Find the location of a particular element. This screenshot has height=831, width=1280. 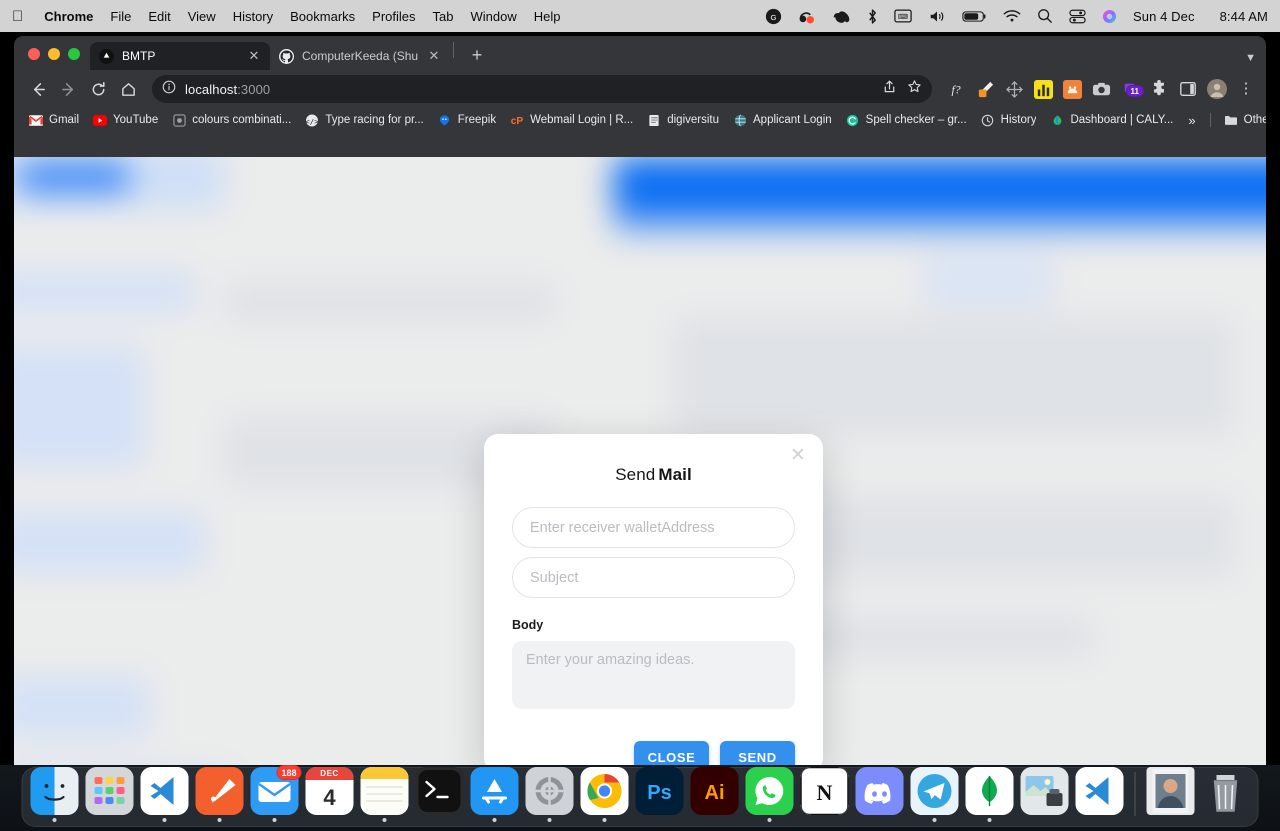

system-settings-icon is located at coordinates (549, 791).